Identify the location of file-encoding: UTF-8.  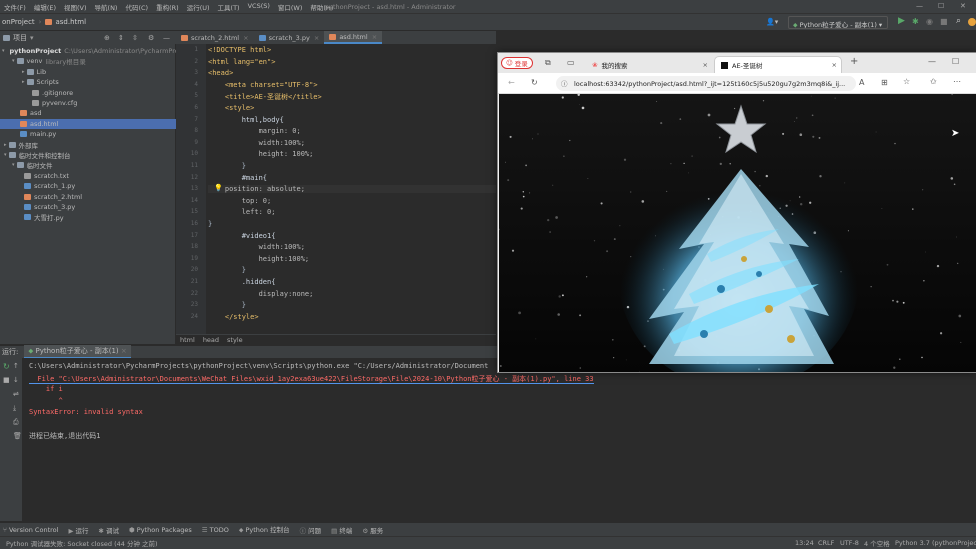
(849, 543).